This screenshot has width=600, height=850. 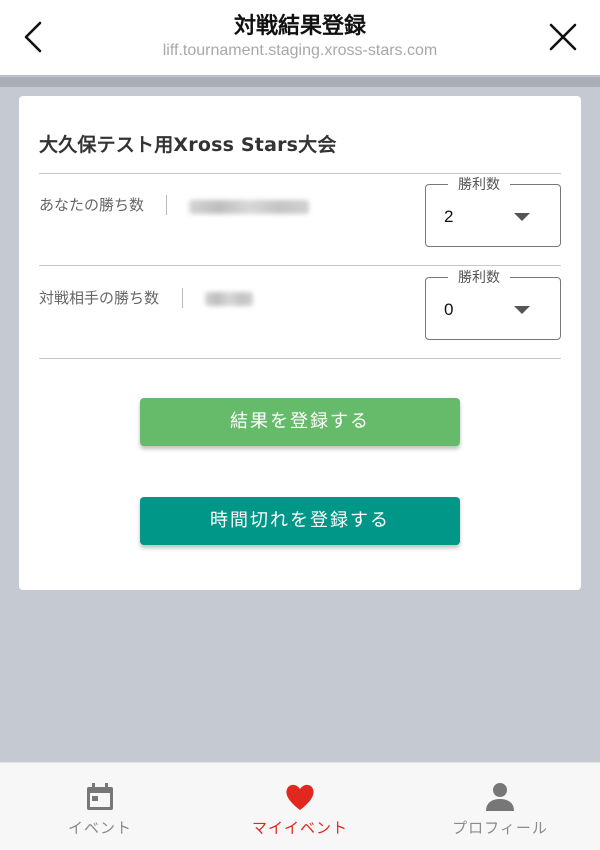 What do you see at coordinates (449, 216) in the screenshot?
I see `my-wins-select-value: 2` at bounding box center [449, 216].